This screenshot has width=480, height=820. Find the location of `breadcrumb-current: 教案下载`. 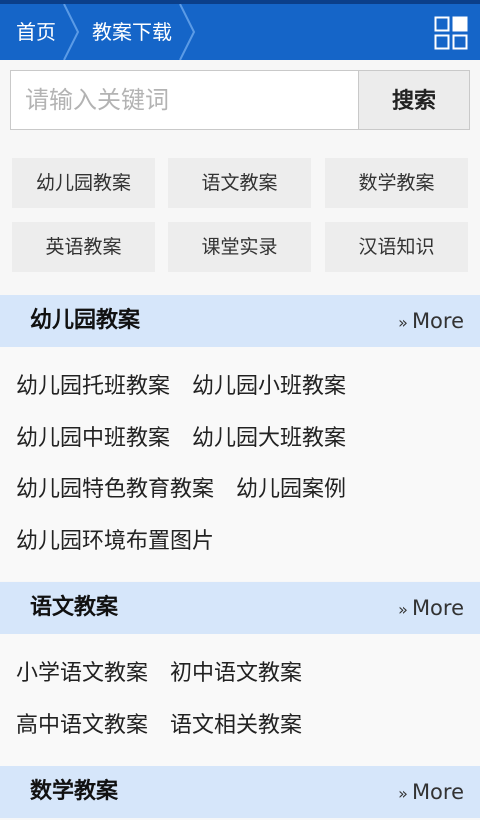

breadcrumb-current: 教案下载 is located at coordinates (132, 32).